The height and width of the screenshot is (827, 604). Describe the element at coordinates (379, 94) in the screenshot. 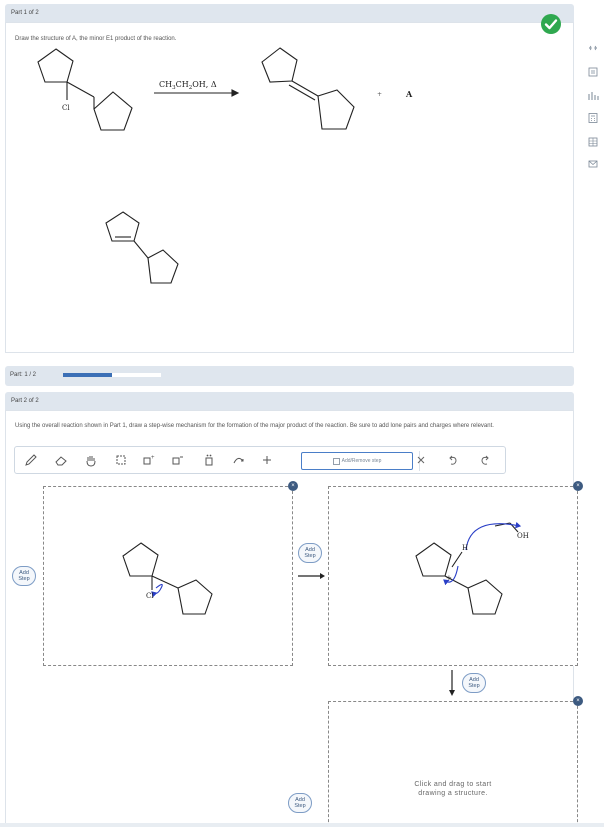

I see `plus-sign: +` at that location.